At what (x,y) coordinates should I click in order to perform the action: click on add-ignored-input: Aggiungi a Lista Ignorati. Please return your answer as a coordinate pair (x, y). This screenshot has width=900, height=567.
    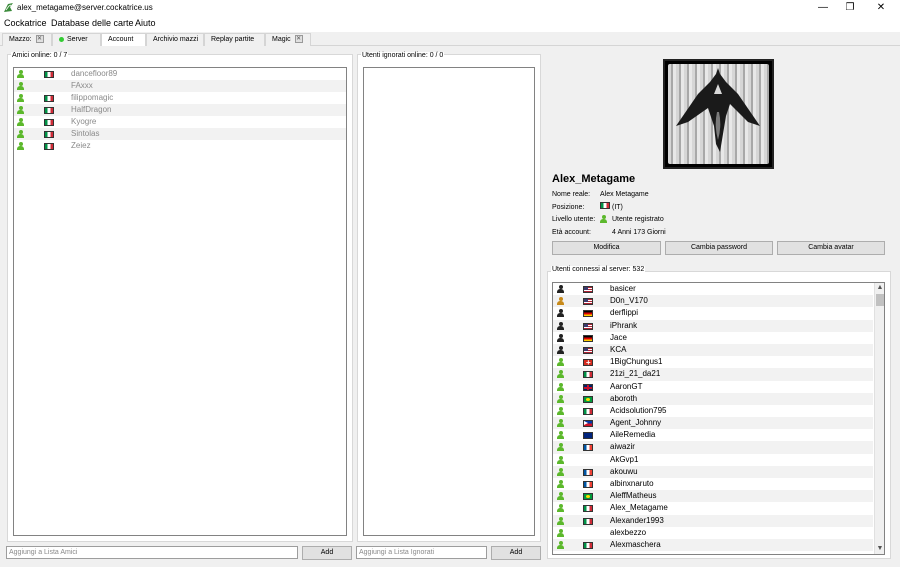
    Looking at the image, I should click on (421, 552).